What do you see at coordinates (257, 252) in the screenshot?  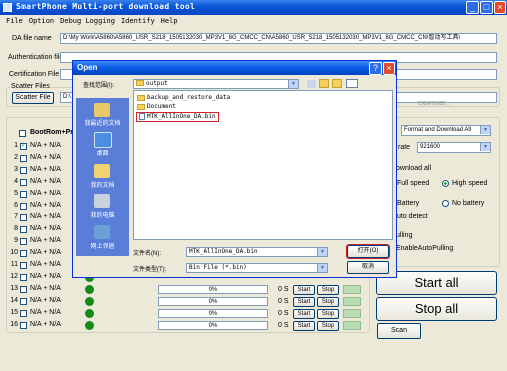 I see `filename-input: MTK_AllInOne_DA.bin ▼` at bounding box center [257, 252].